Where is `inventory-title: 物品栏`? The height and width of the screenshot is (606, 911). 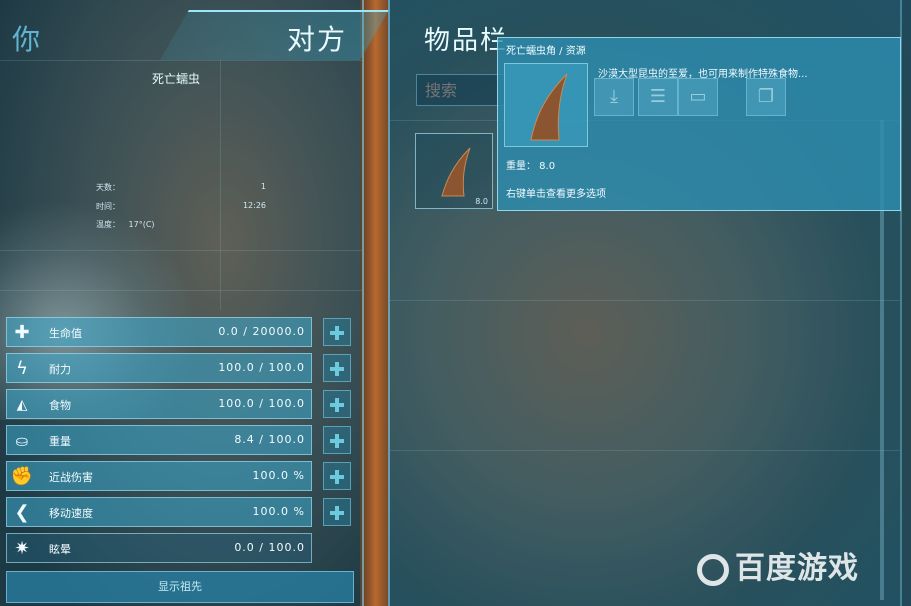 inventory-title: 物品栏 is located at coordinates (466, 41).